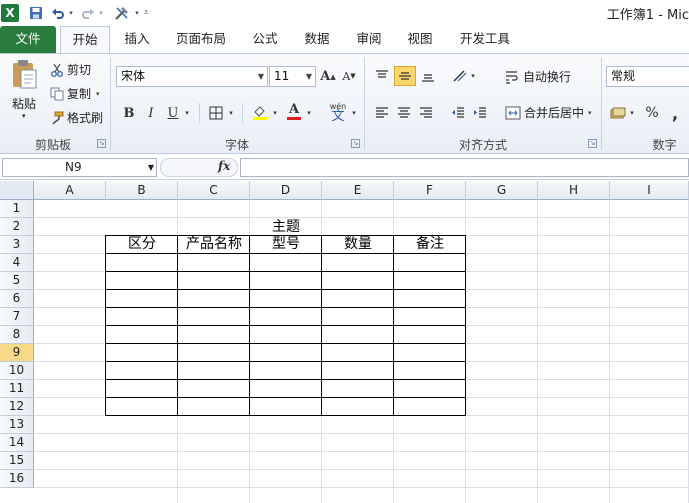 The width and height of the screenshot is (689, 503). I want to click on cut-button: 剪切, so click(70, 69).